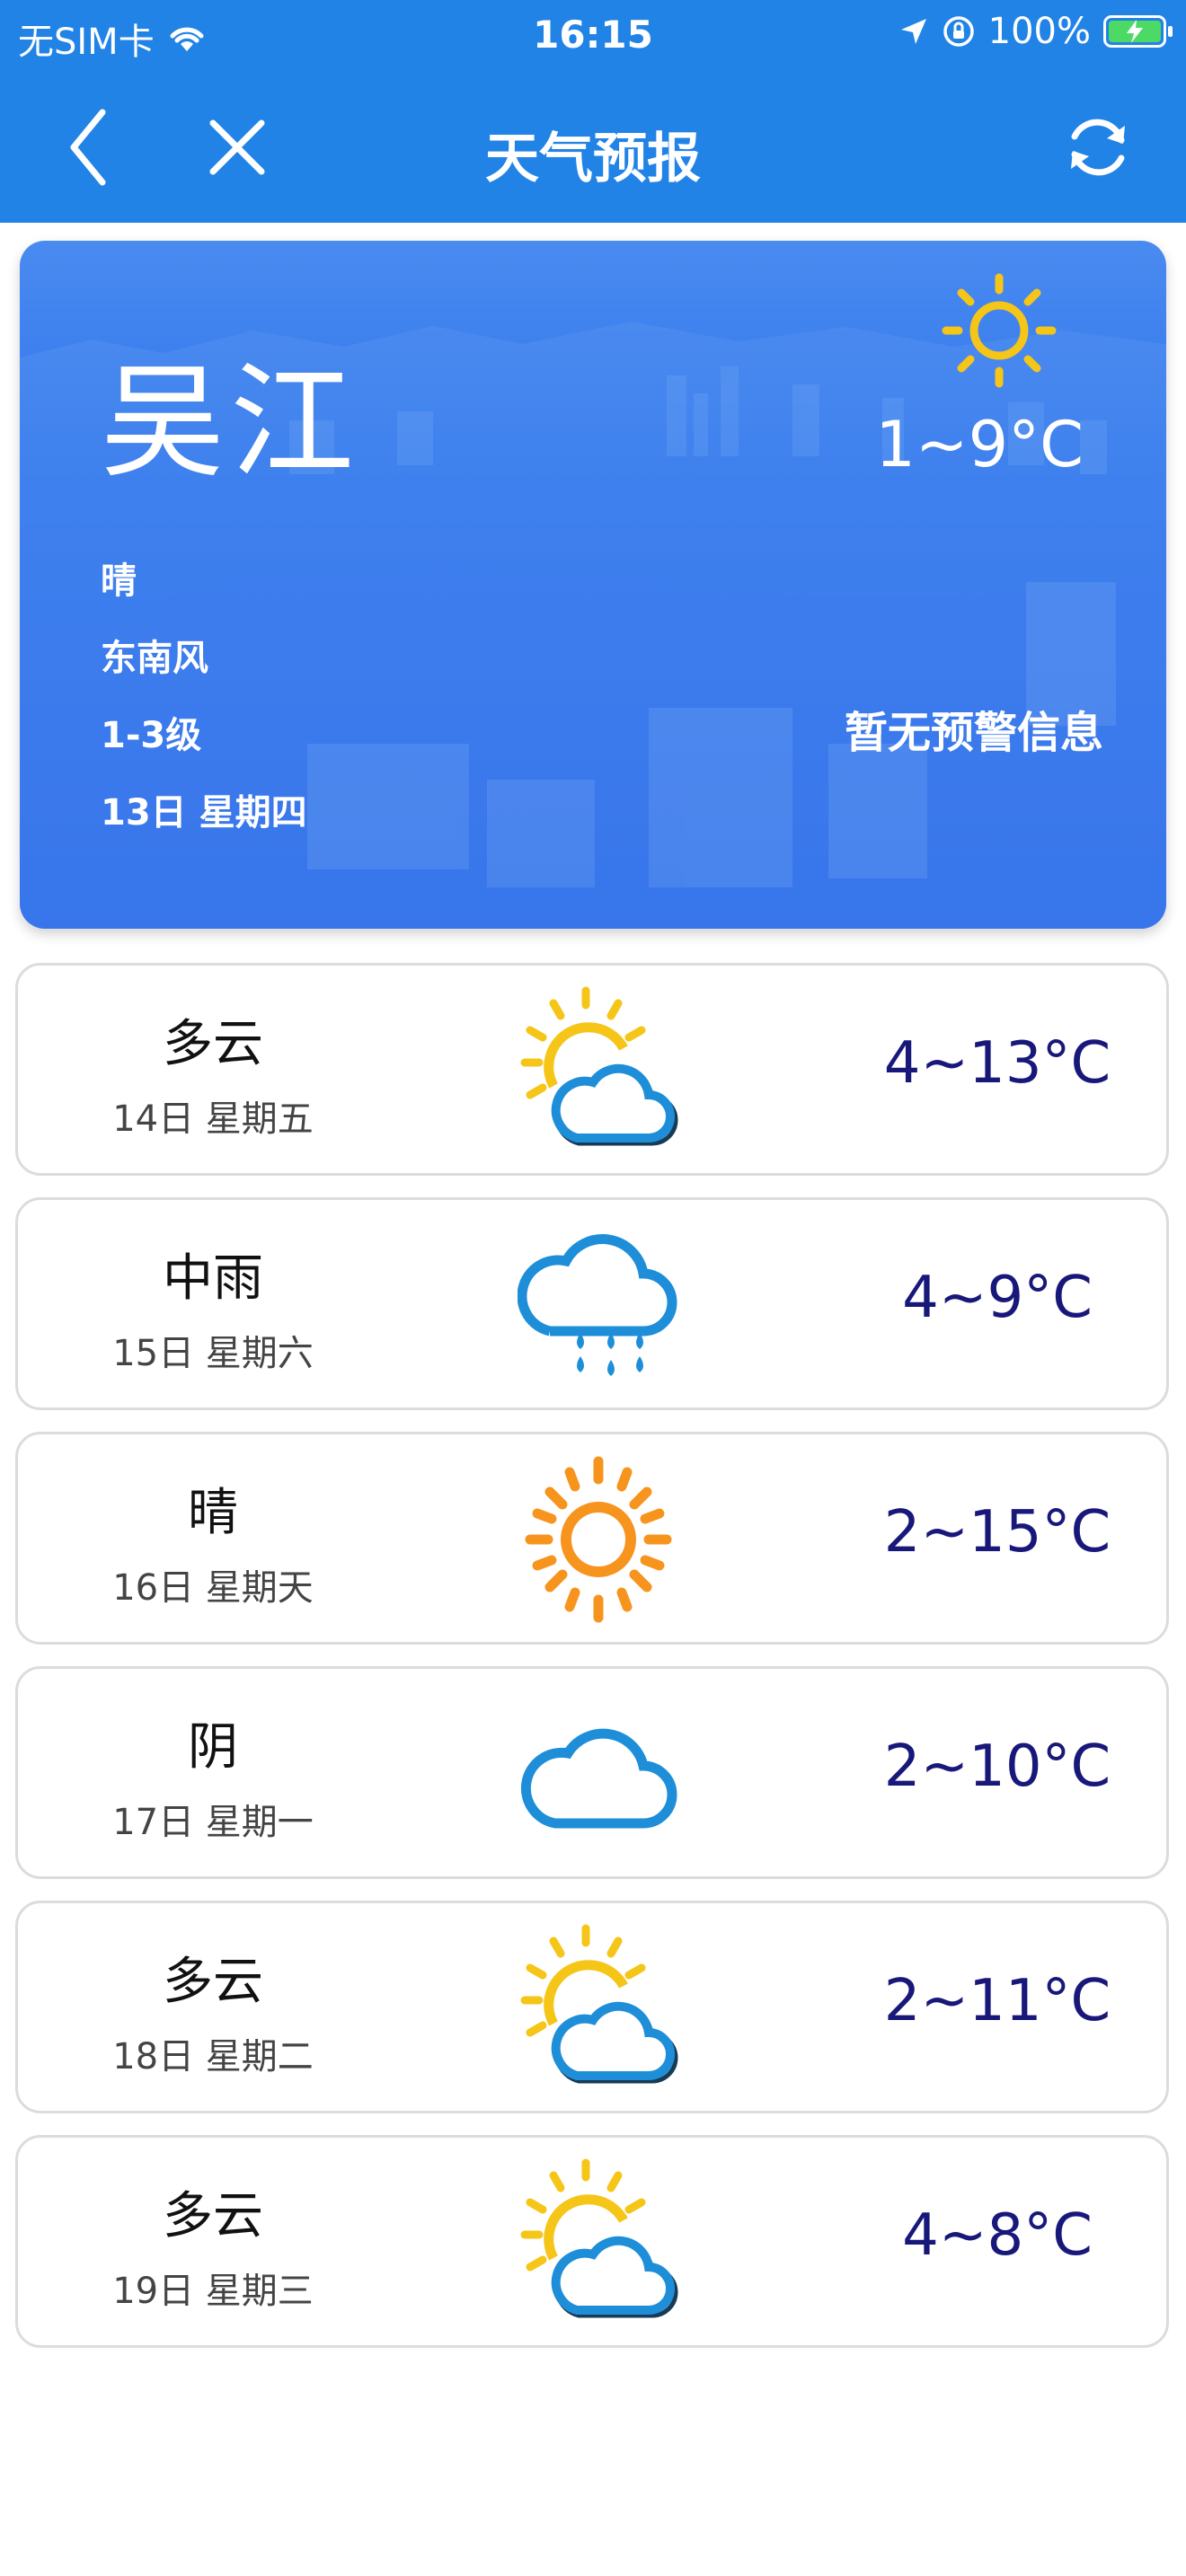  What do you see at coordinates (151, 735) in the screenshot?
I see `today-wind-level: 1-3级` at bounding box center [151, 735].